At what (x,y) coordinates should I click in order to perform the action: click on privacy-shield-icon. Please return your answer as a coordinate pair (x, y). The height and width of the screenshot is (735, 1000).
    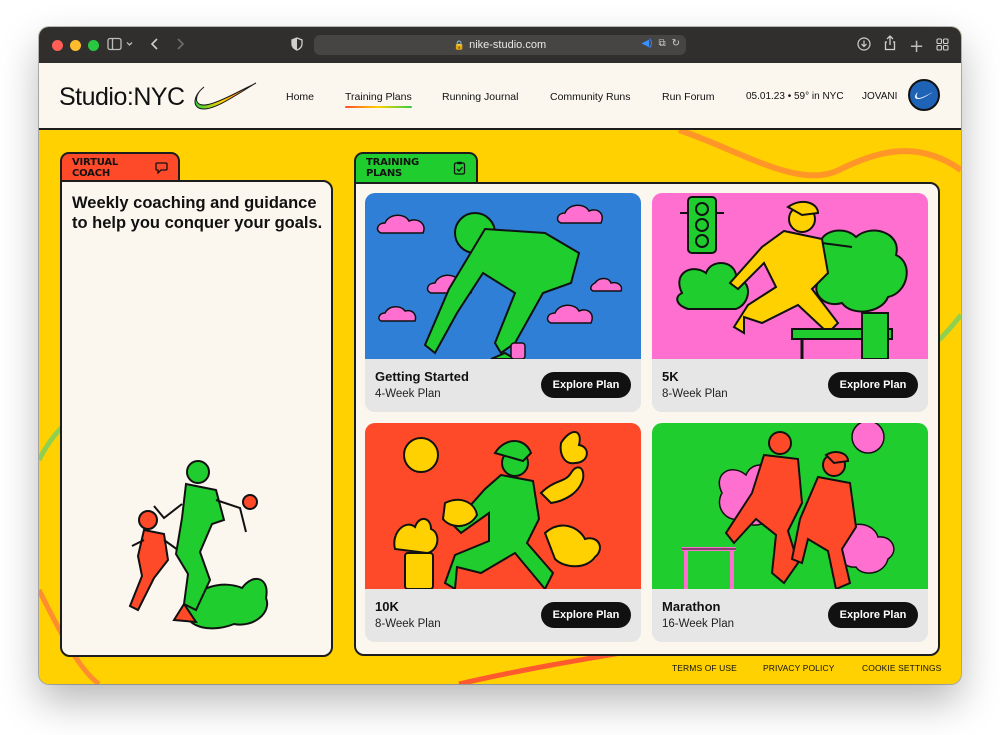
    Looking at the image, I should click on (297, 44).